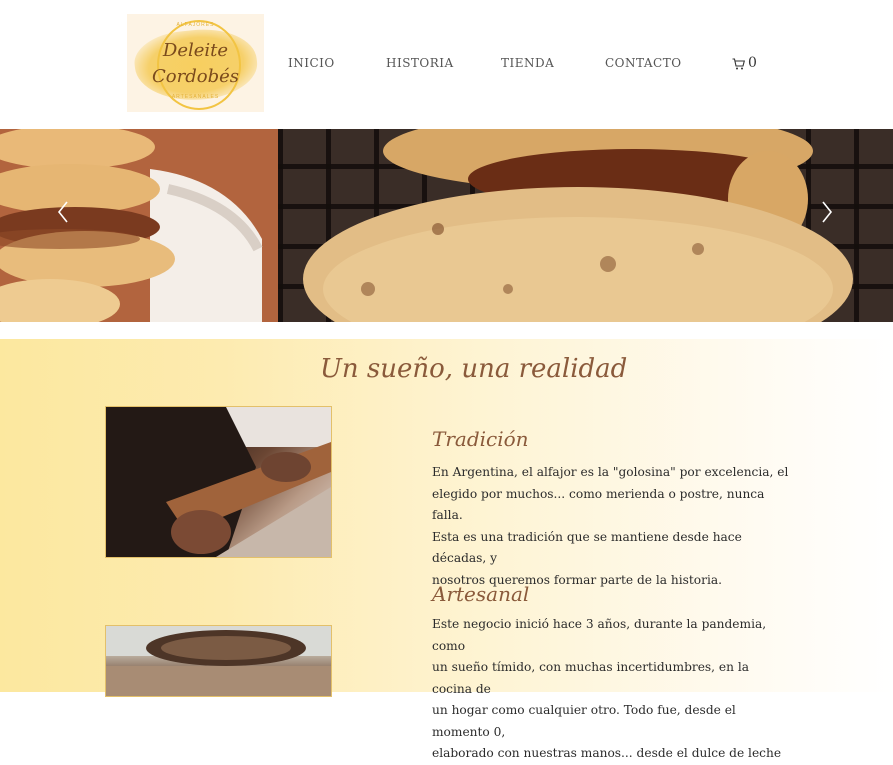 The image size is (893, 765). I want to click on chevron-right-icon, so click(827, 212).